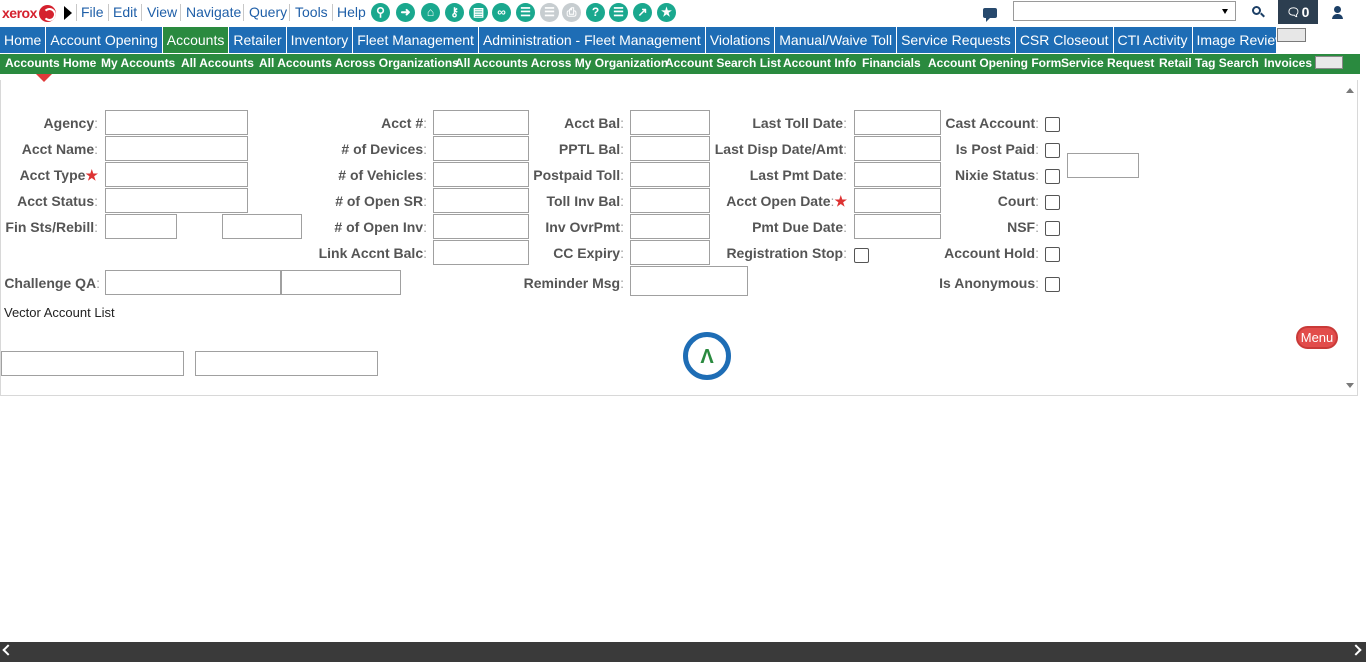 Image resolution: width=1366 pixels, height=662 pixels. Describe the element at coordinates (897, 148) in the screenshot. I see `last-disp-date-amt-field` at that location.